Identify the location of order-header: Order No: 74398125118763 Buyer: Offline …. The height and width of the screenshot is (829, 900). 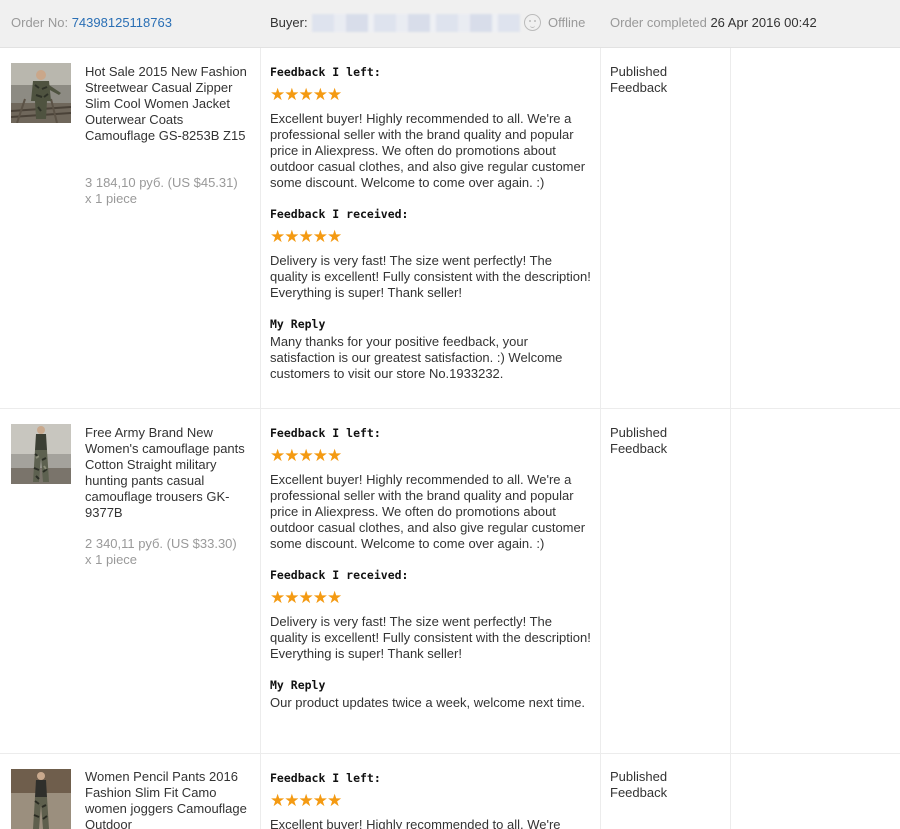
(450, 24).